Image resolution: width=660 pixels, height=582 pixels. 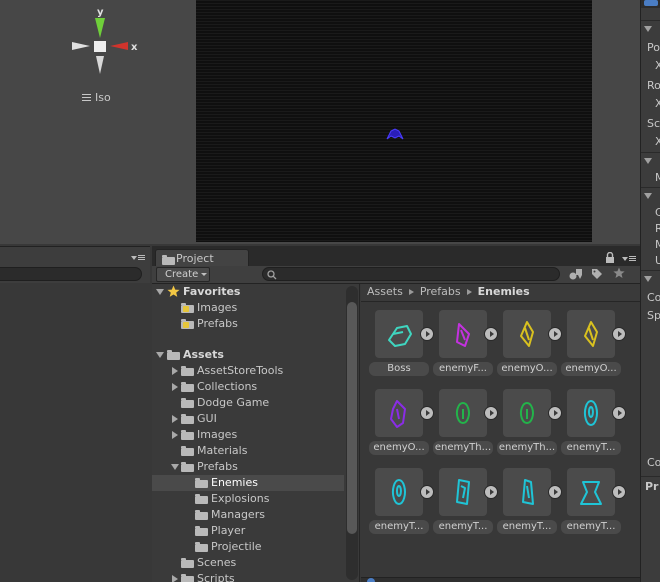 I want to click on tree-item-folder: Collections, so click(x=248, y=387).